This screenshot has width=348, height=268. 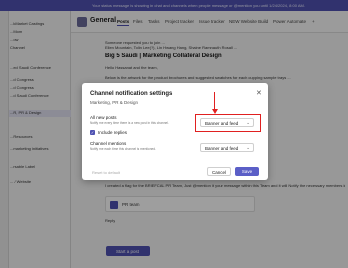 I want to click on dialog-title: Channel notification settings, so click(x=131, y=94).